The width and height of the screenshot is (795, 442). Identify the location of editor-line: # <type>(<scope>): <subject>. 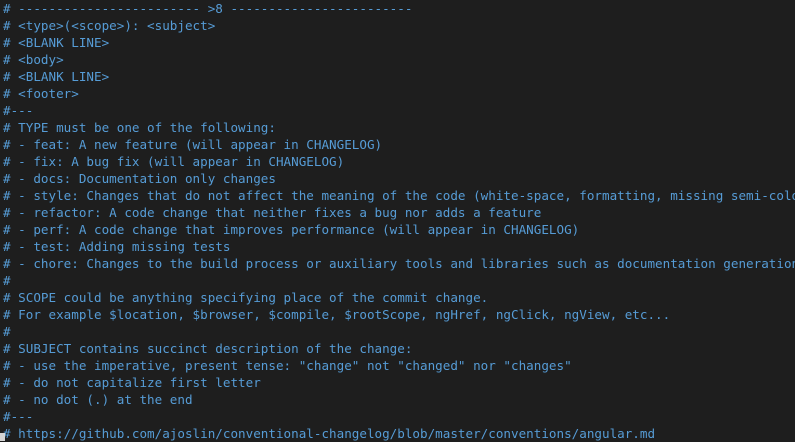
(109, 25).